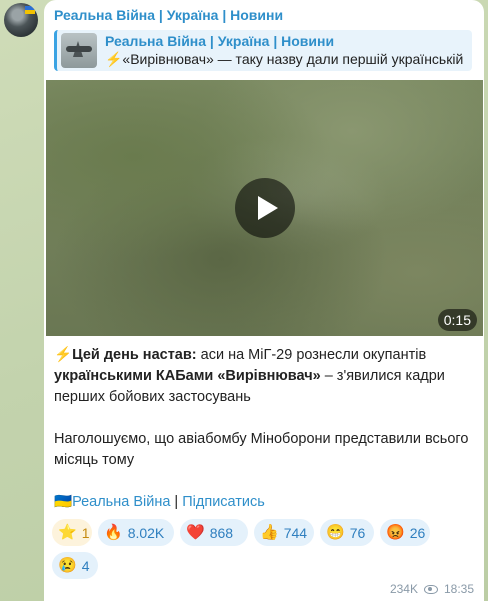 The width and height of the screenshot is (488, 601). I want to click on reaction-count: 76, so click(357, 532).